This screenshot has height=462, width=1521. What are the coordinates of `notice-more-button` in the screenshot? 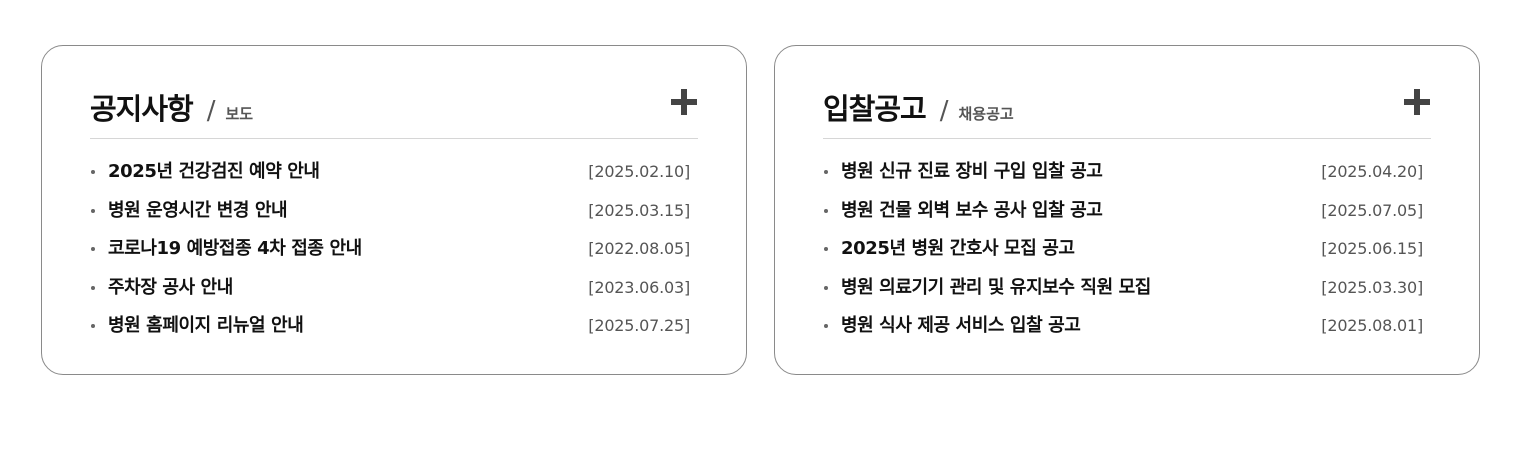 It's located at (684, 102).